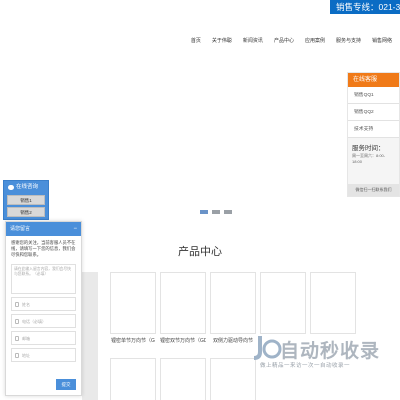  What do you see at coordinates (43, 355) in the screenshot?
I see `address-field: 地址` at bounding box center [43, 355].